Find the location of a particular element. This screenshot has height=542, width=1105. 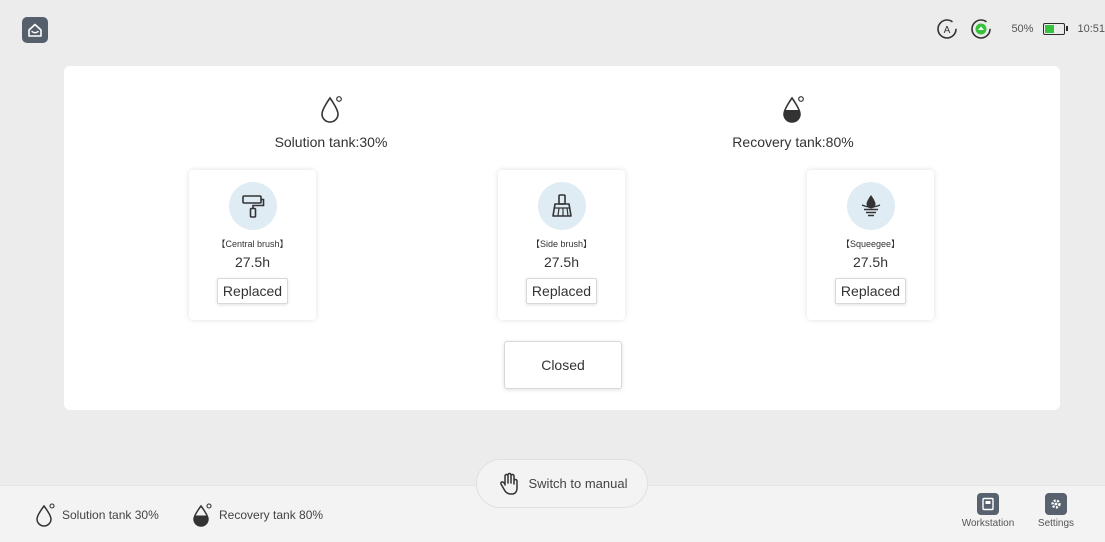

settings-button: Settings is located at coordinates (1056, 511).